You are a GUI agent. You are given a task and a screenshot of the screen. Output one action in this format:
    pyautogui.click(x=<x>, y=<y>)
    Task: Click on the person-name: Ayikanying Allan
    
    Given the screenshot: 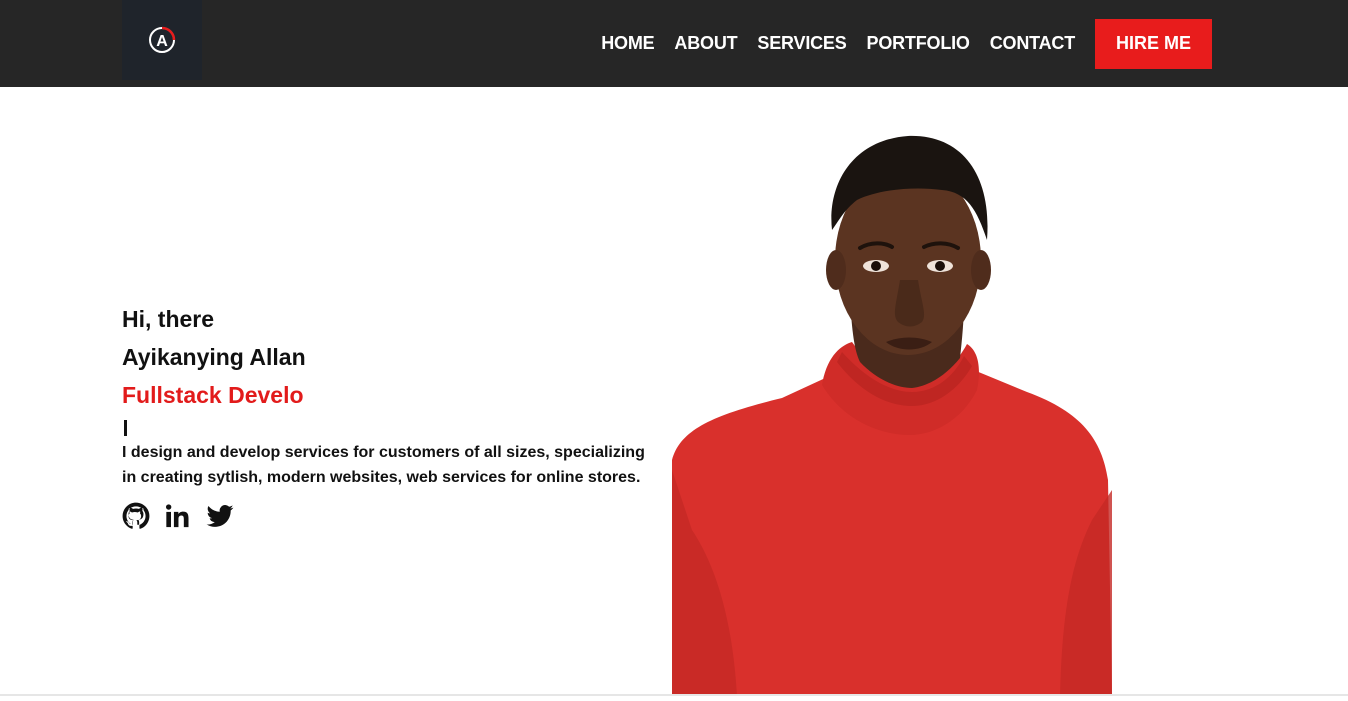 What is the action you would take?
    pyautogui.click(x=402, y=357)
    